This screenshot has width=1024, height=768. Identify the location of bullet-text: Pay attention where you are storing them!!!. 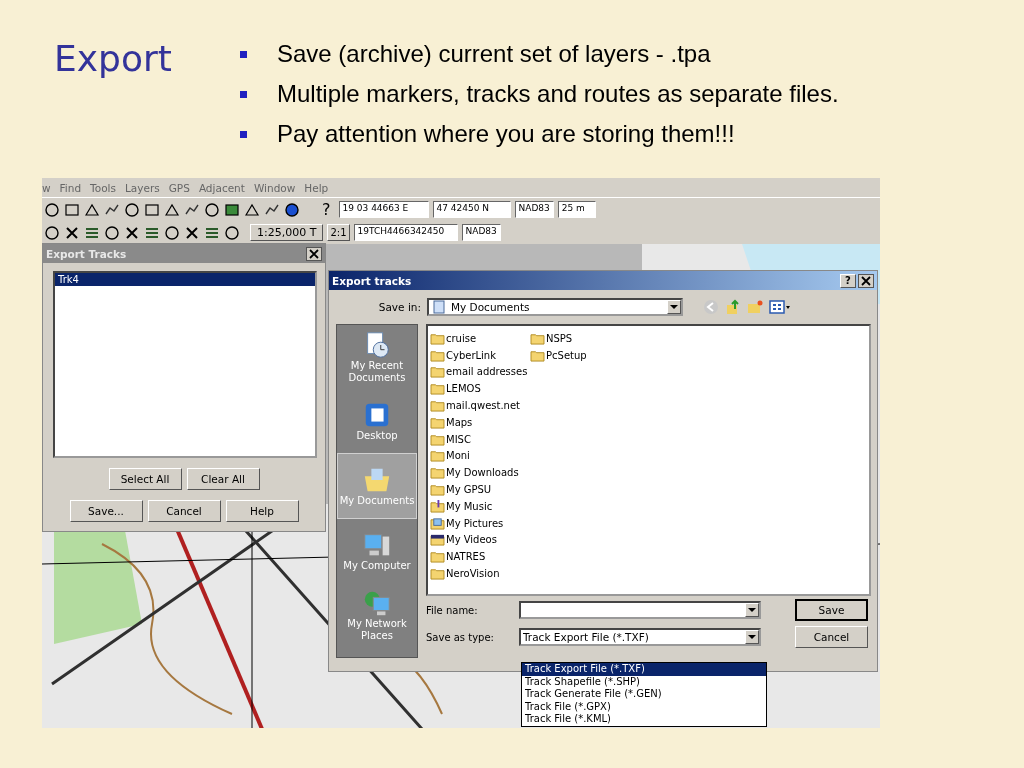
(506, 134).